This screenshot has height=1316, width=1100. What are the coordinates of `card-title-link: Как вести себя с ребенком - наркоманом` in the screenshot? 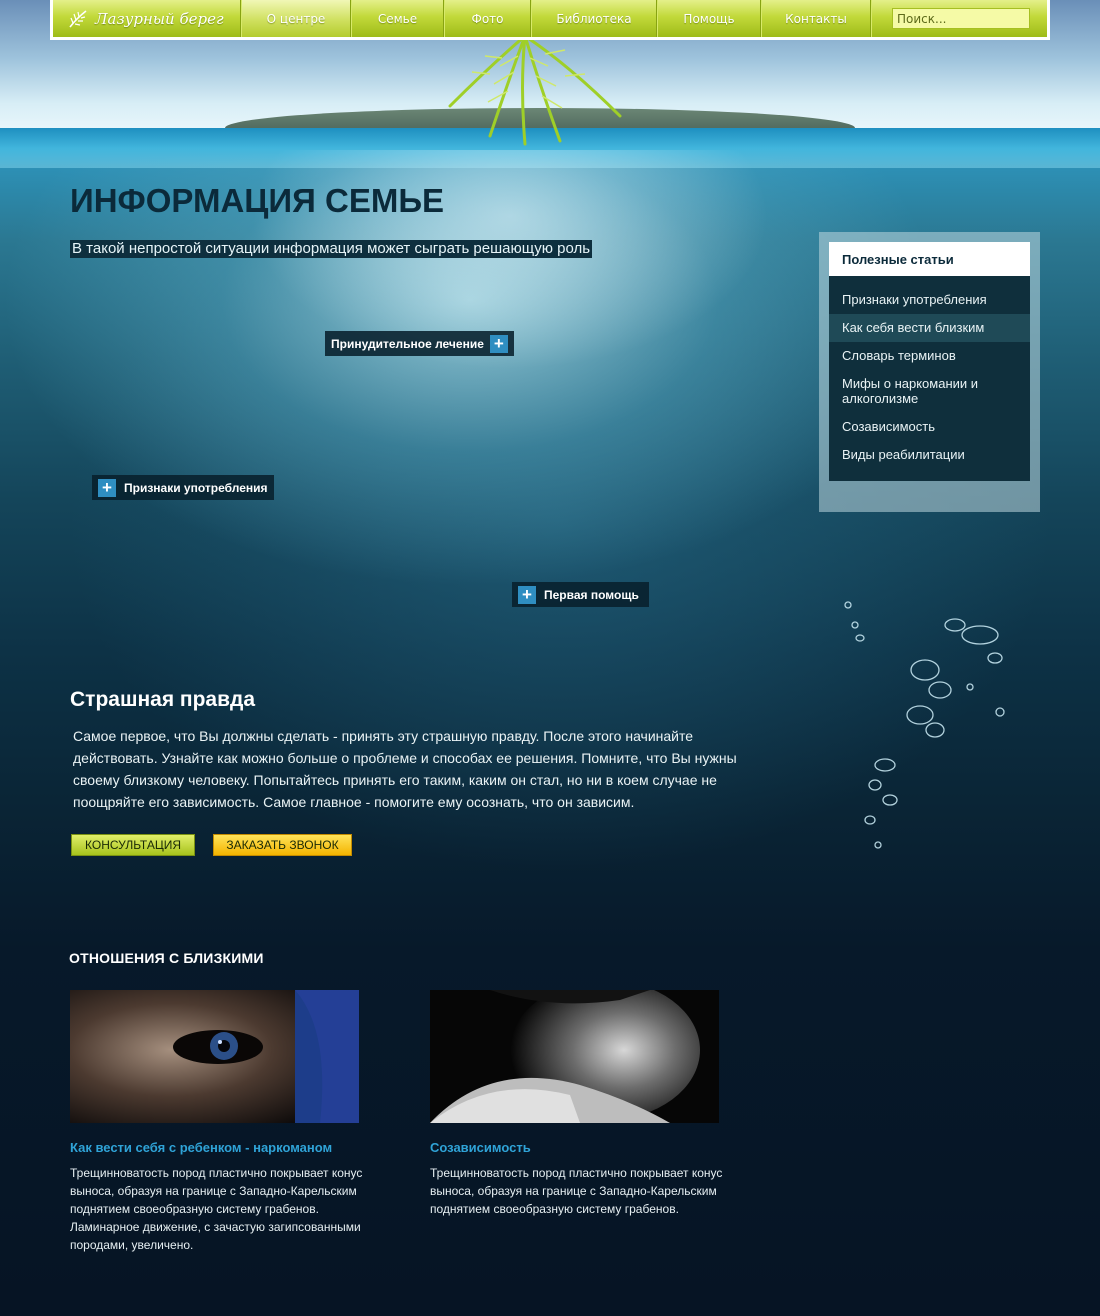 It's located at (215, 1147).